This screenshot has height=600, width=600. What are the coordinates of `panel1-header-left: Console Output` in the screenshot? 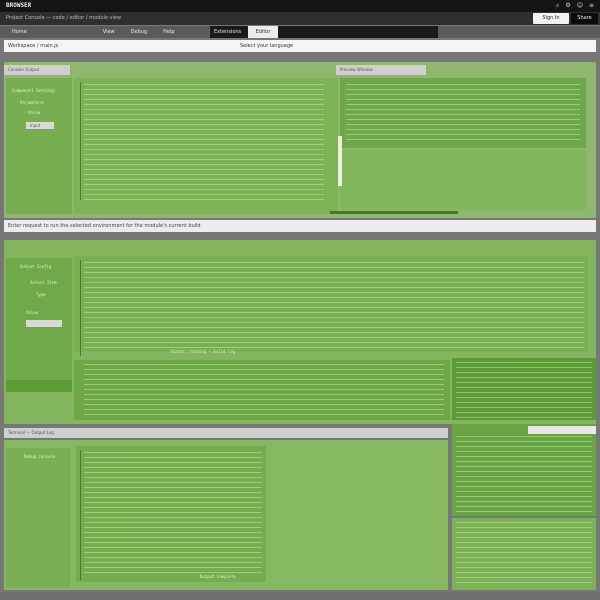 It's located at (37, 70).